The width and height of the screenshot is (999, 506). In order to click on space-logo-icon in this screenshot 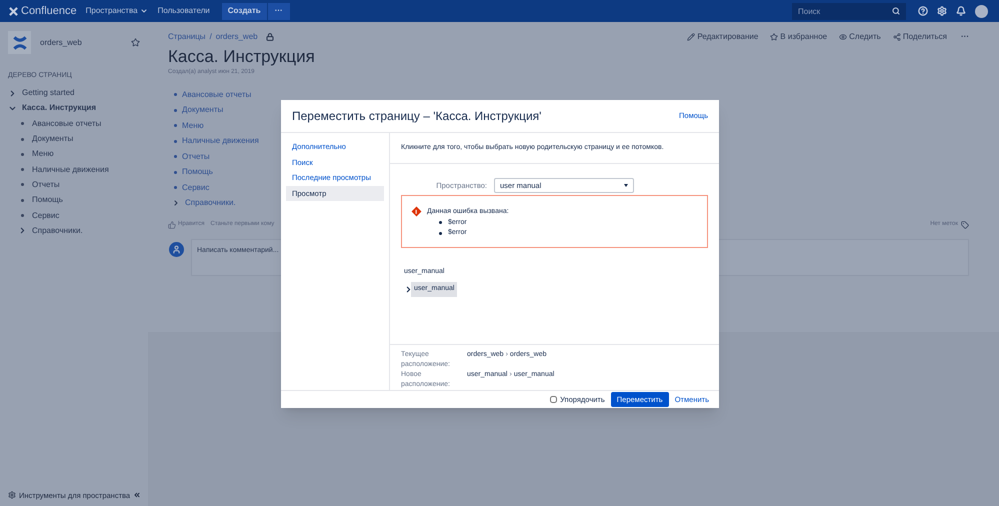, I will do `click(19, 43)`.